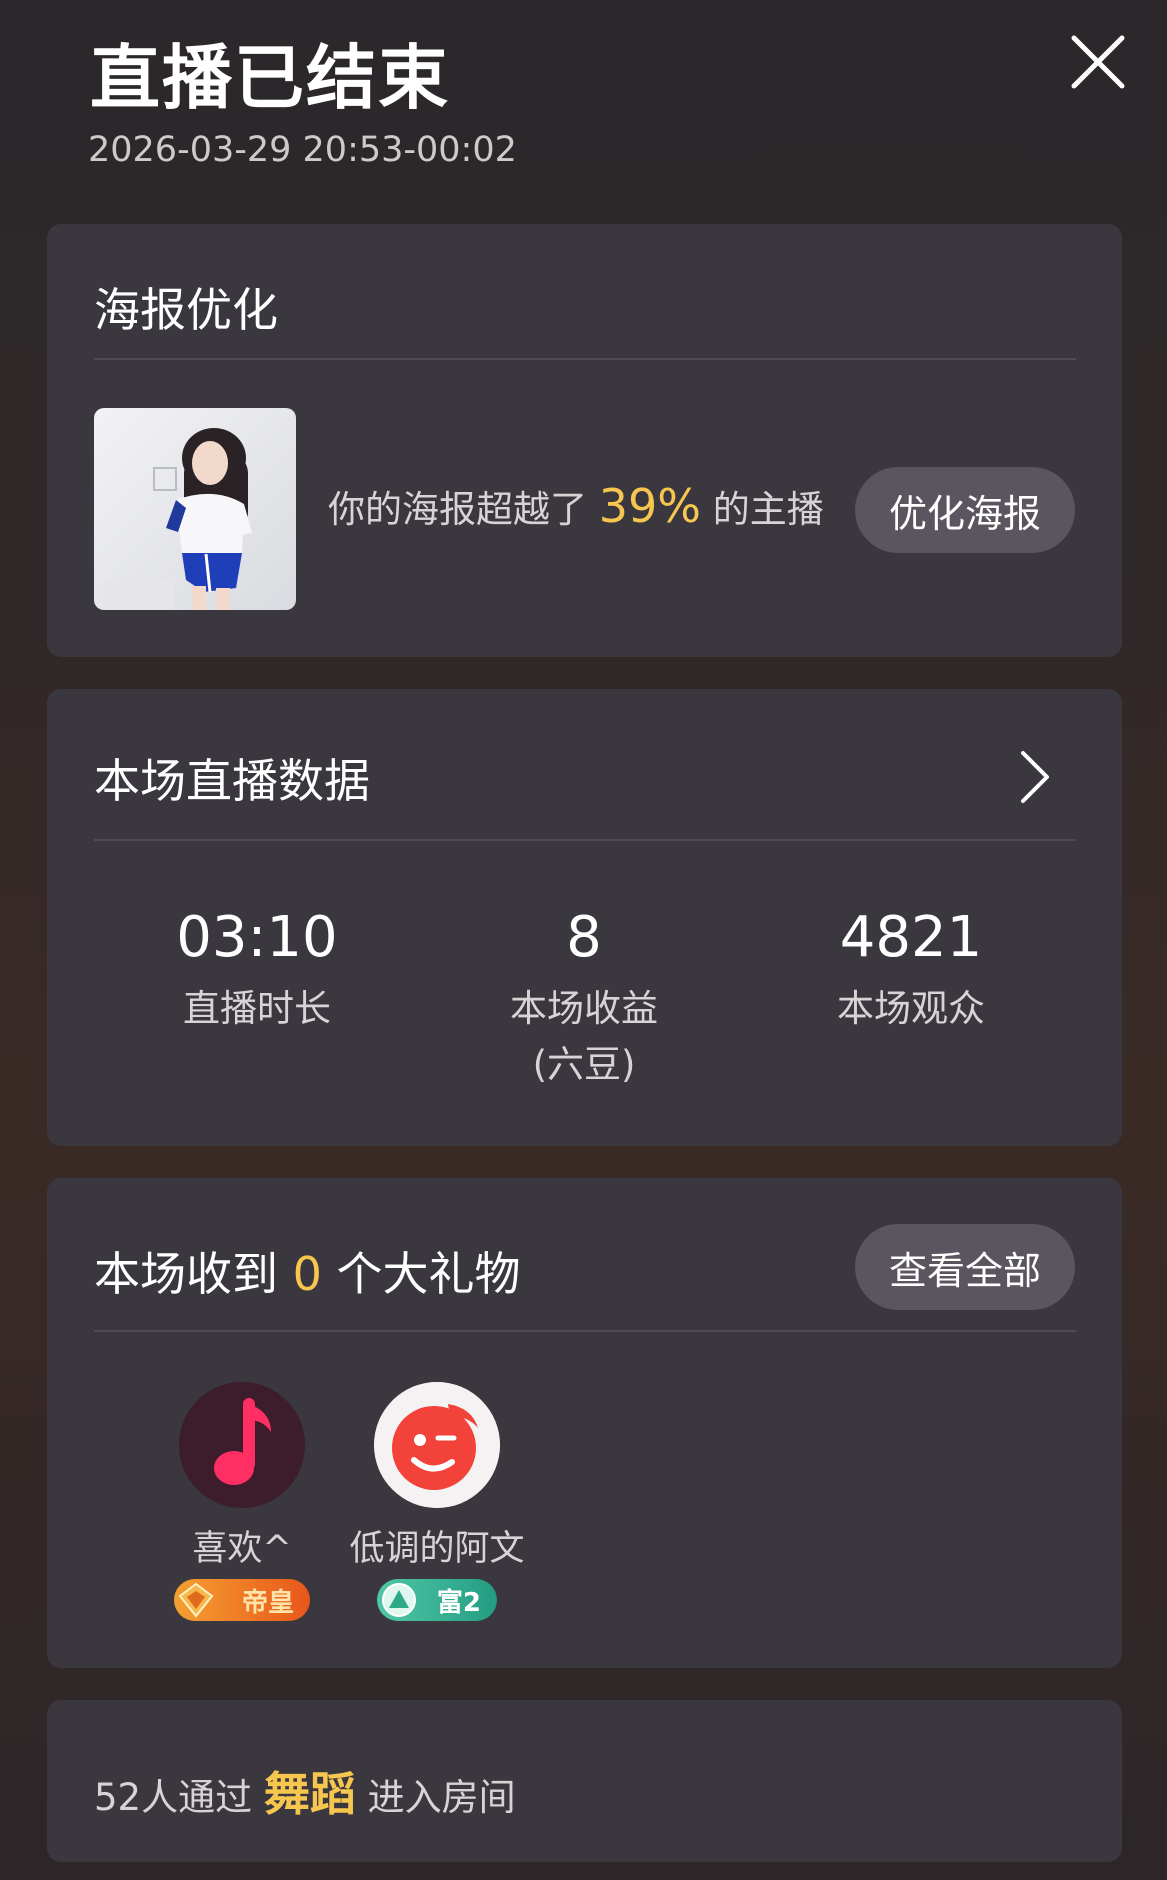 This screenshot has height=1880, width=1167. Describe the element at coordinates (267, 1602) in the screenshot. I see `badge-label: 帝皇` at that location.